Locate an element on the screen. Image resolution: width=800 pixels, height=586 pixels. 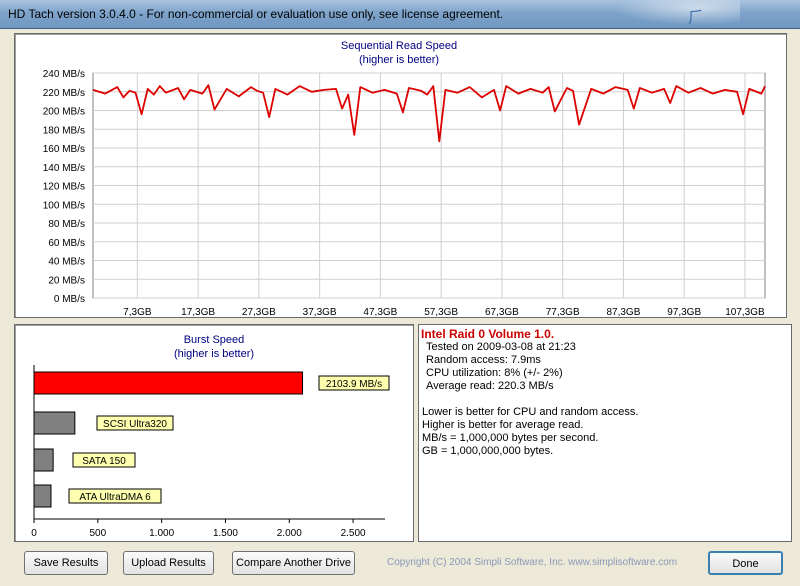
burst-x-tick-label: 0 is located at coordinates (34, 533).